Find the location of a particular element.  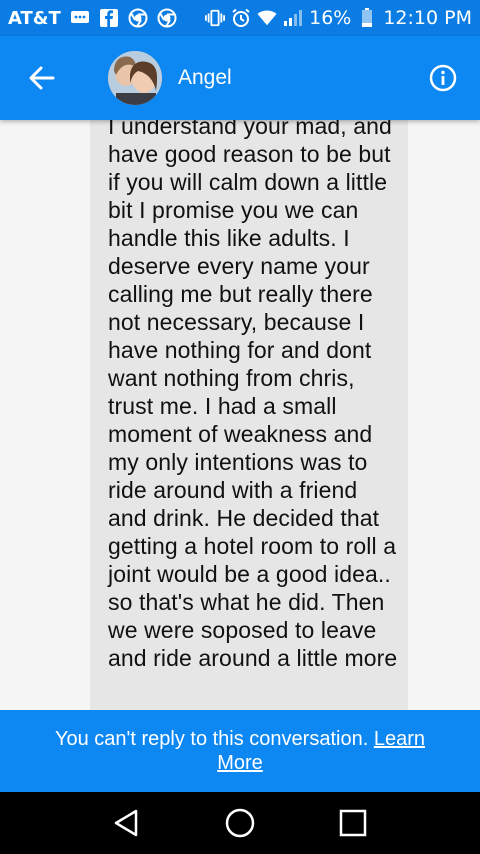

carrier-label: AT&T is located at coordinates (34, 18).